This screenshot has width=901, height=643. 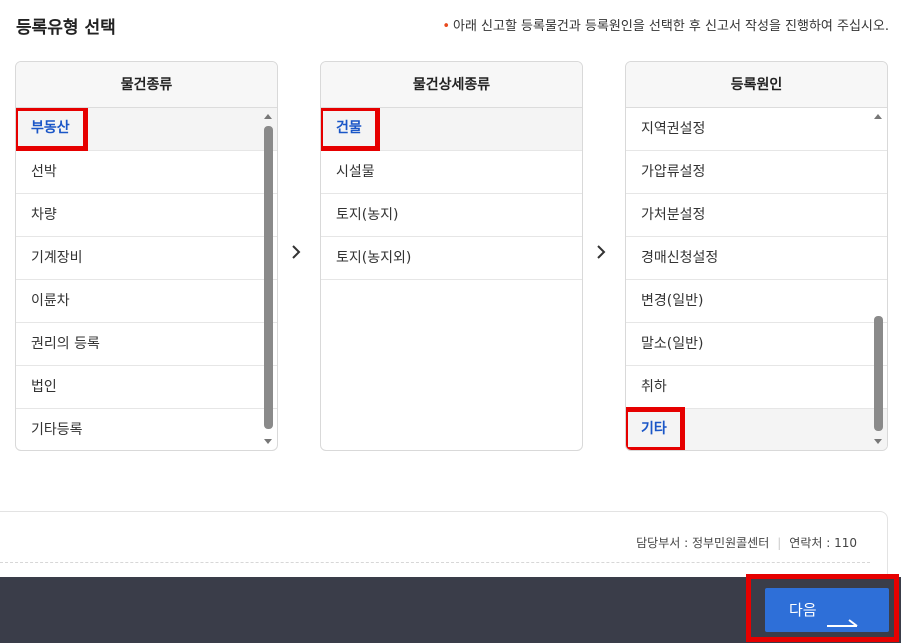 I want to click on list-item: 기계장비, so click(x=146, y=258).